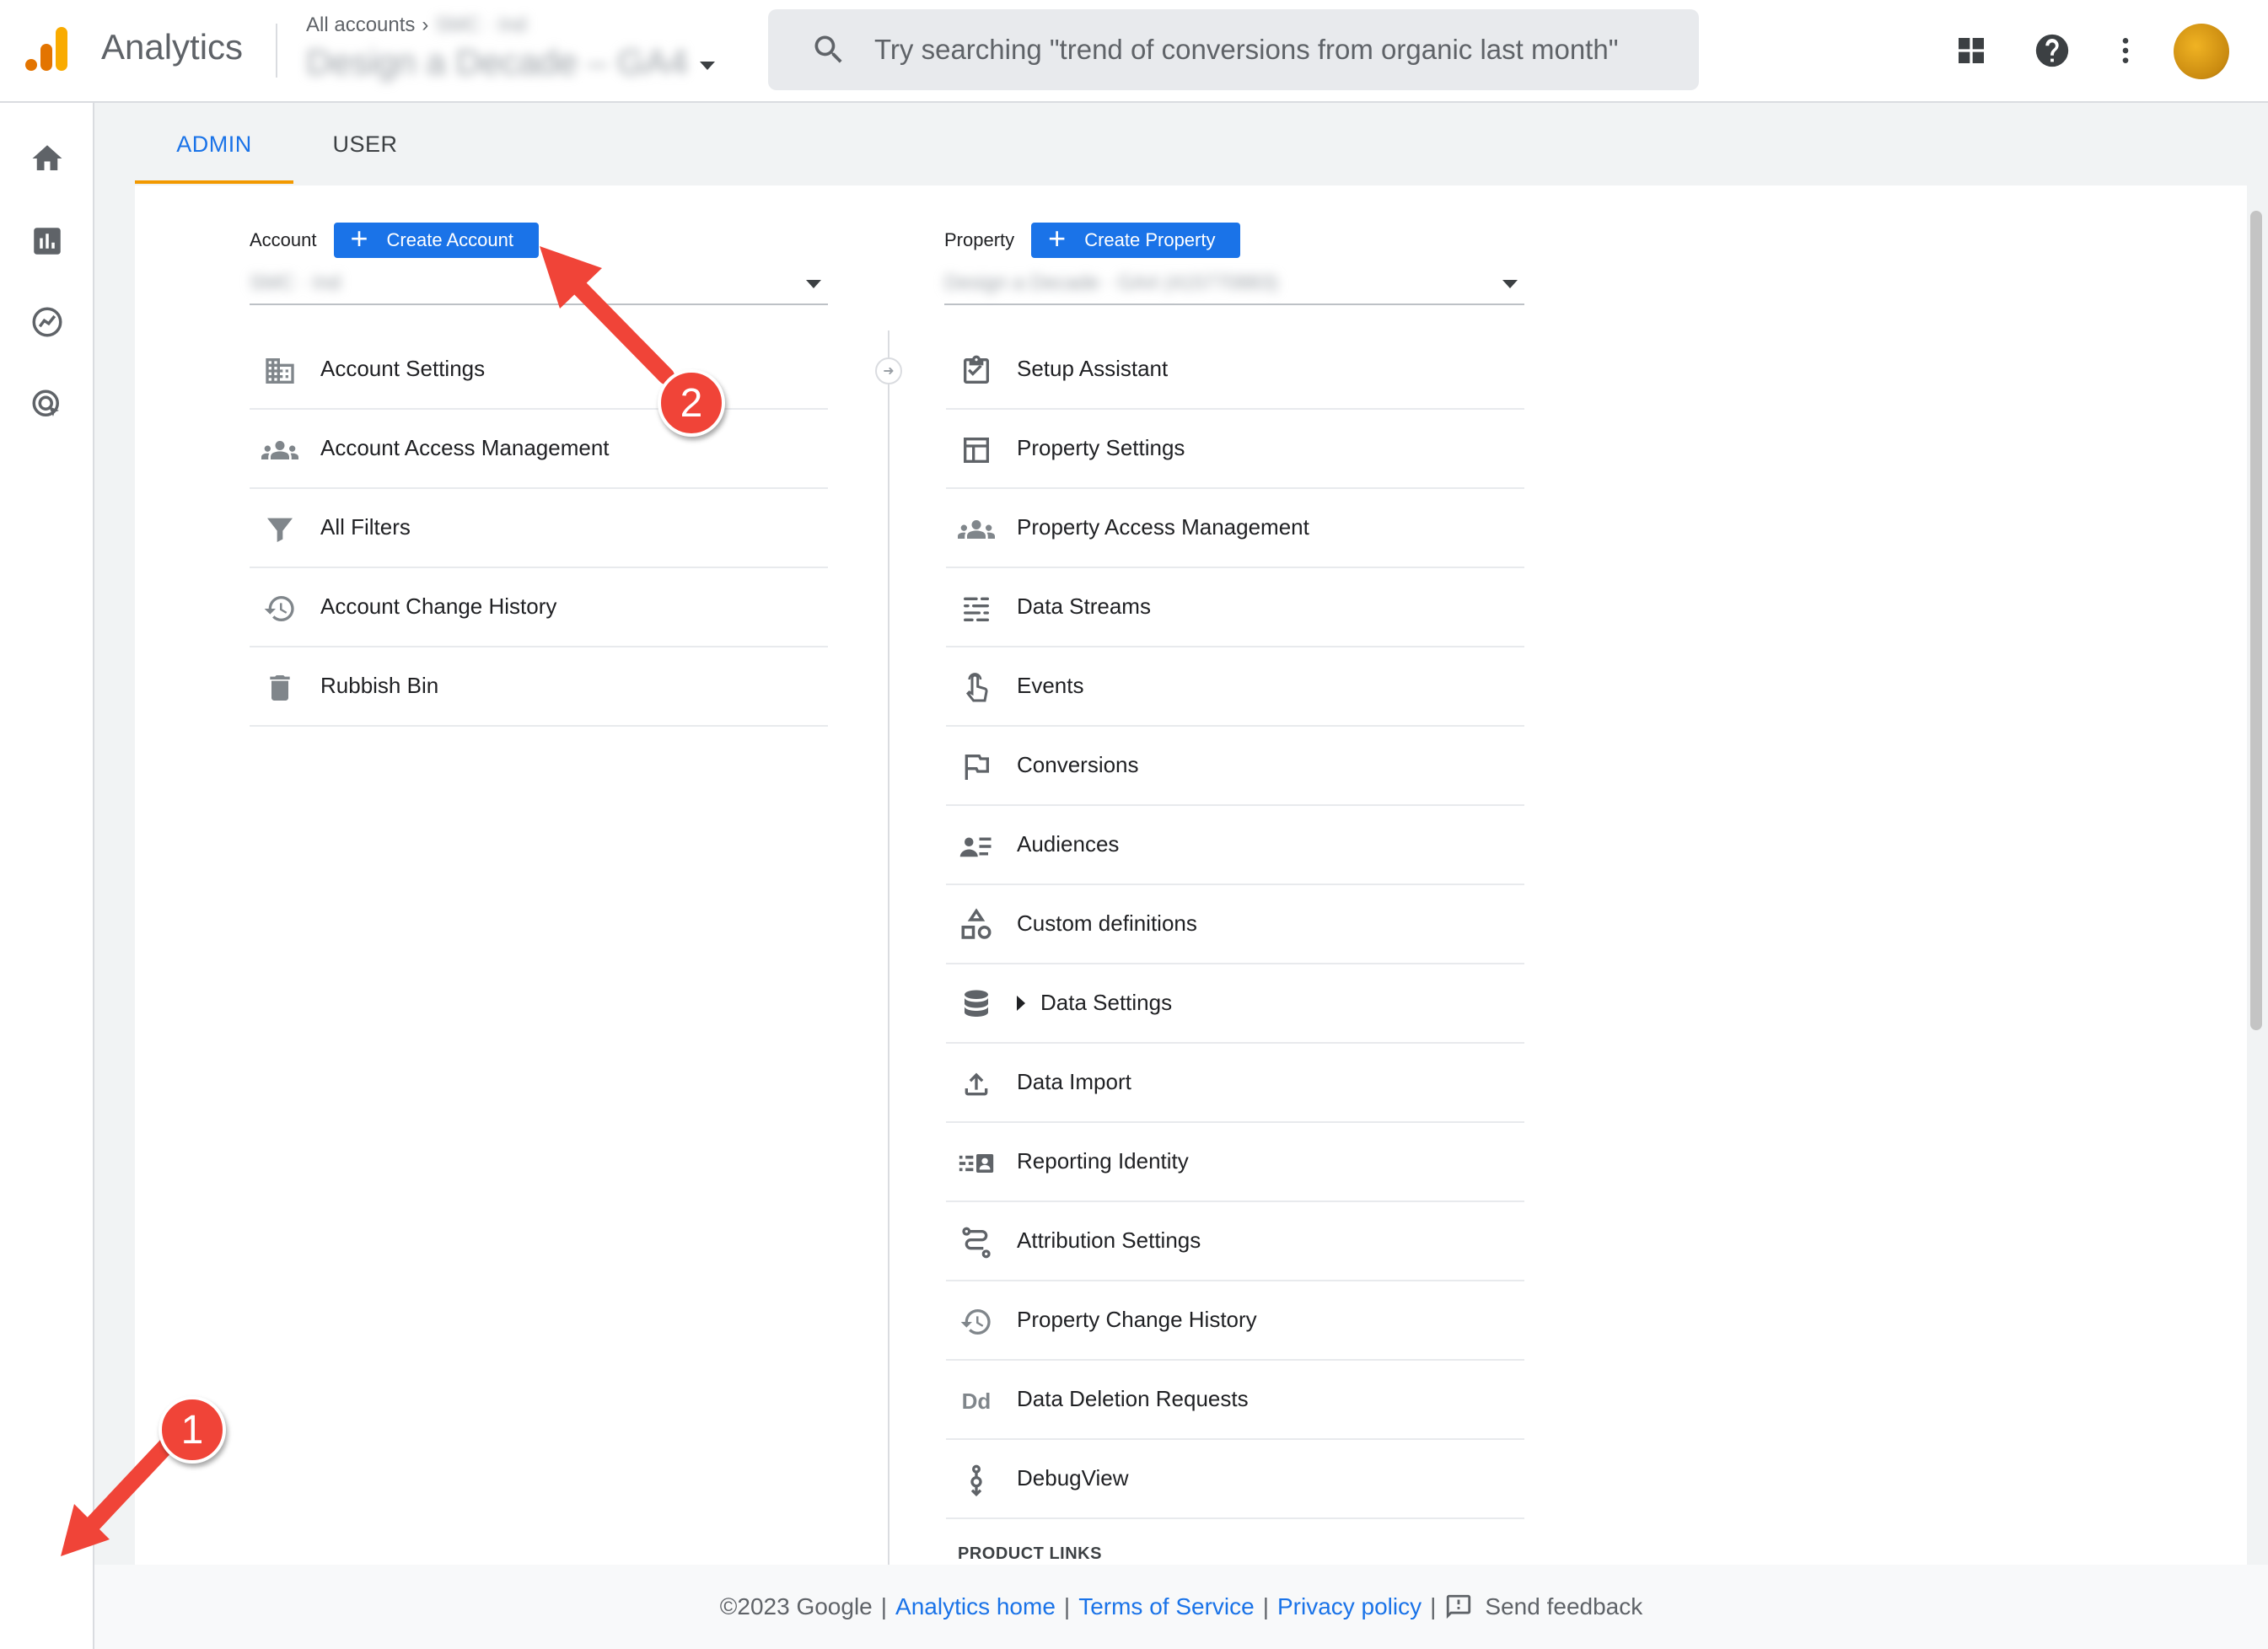  I want to click on breadcrumb-account: SMC · Ind, so click(480, 25).